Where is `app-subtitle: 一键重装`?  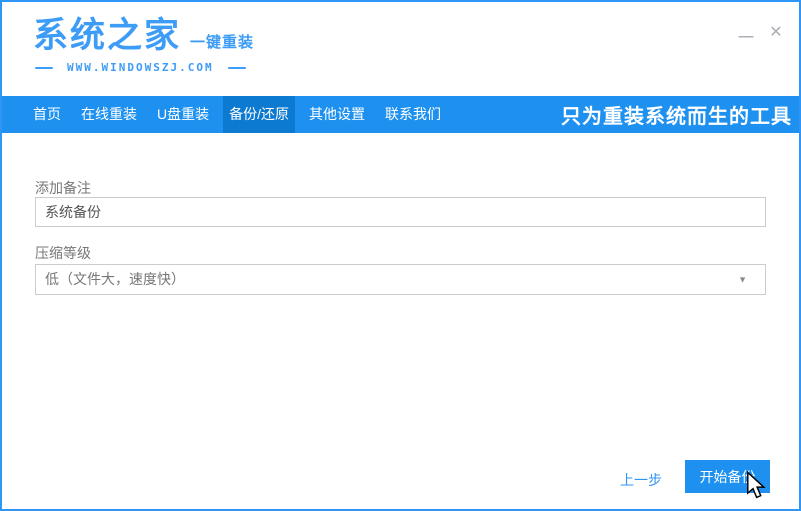
app-subtitle: 一键重装 is located at coordinates (222, 42).